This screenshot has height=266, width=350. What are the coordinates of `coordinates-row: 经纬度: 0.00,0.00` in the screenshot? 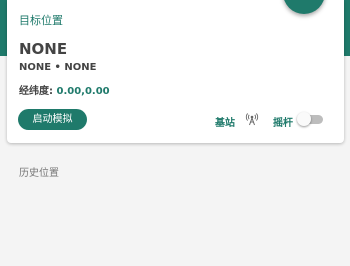 It's located at (64, 89).